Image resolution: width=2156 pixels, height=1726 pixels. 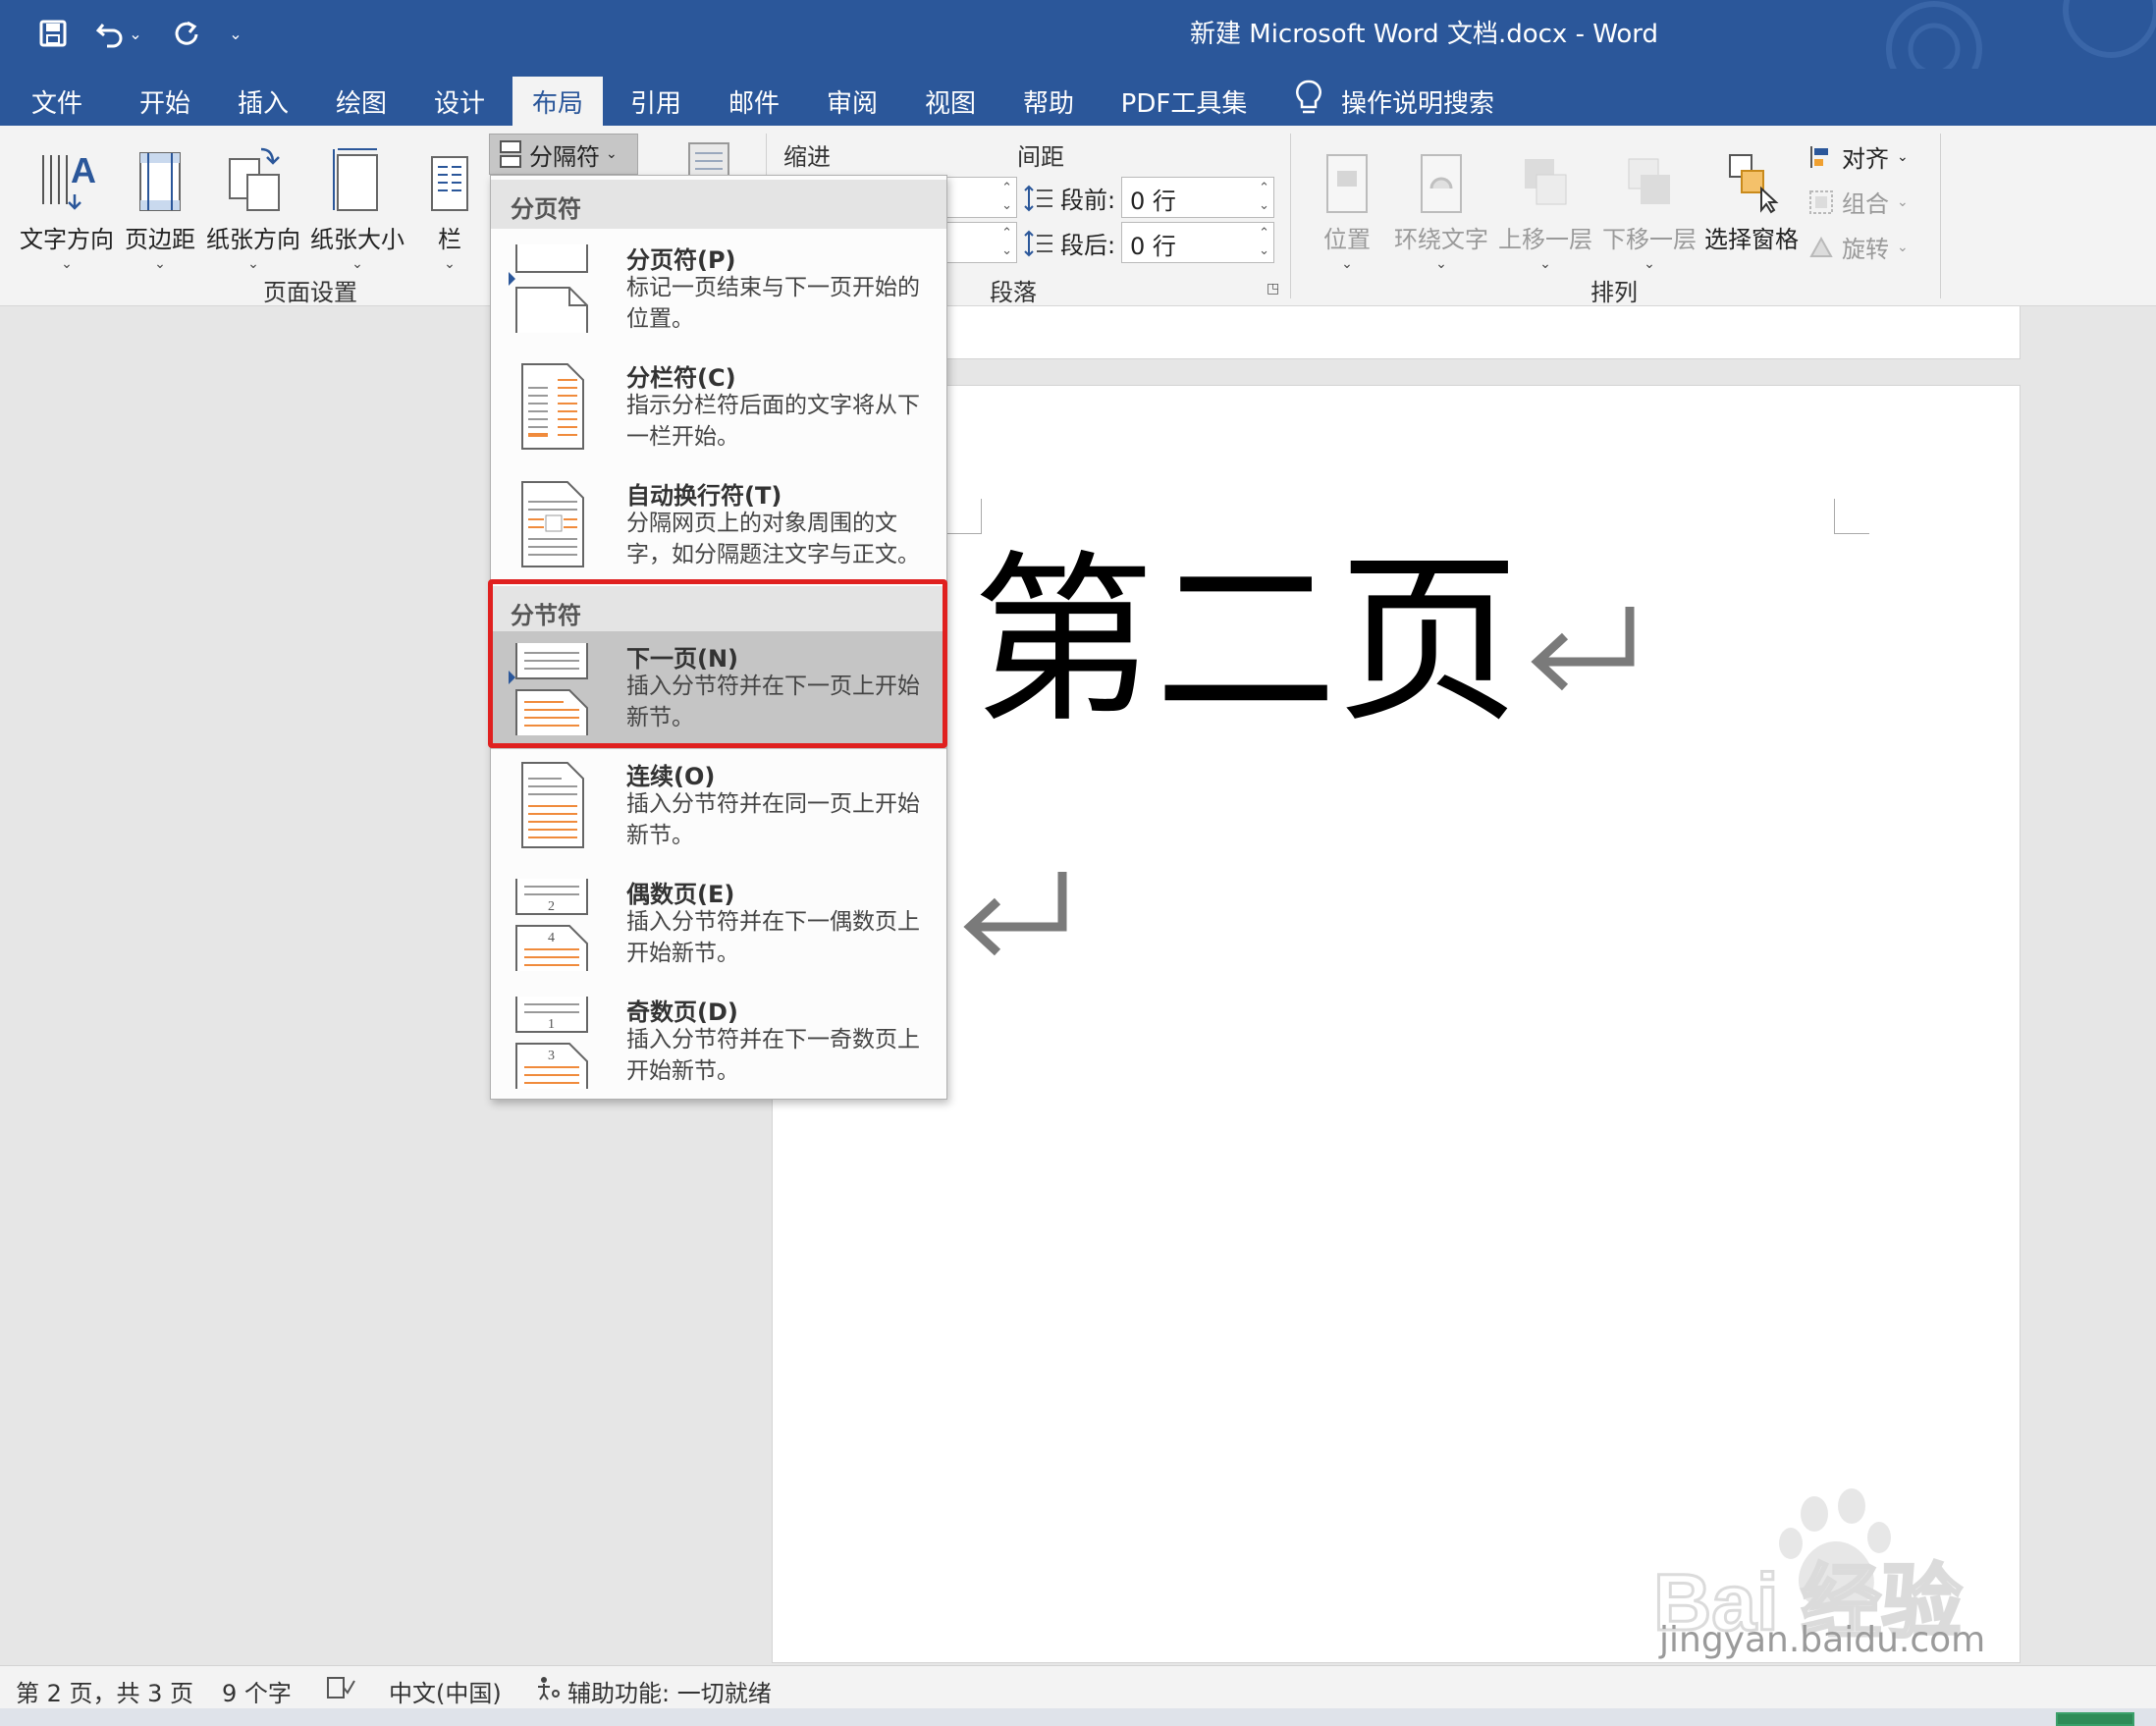 I want to click on space-before-icon, so click(x=1038, y=198).